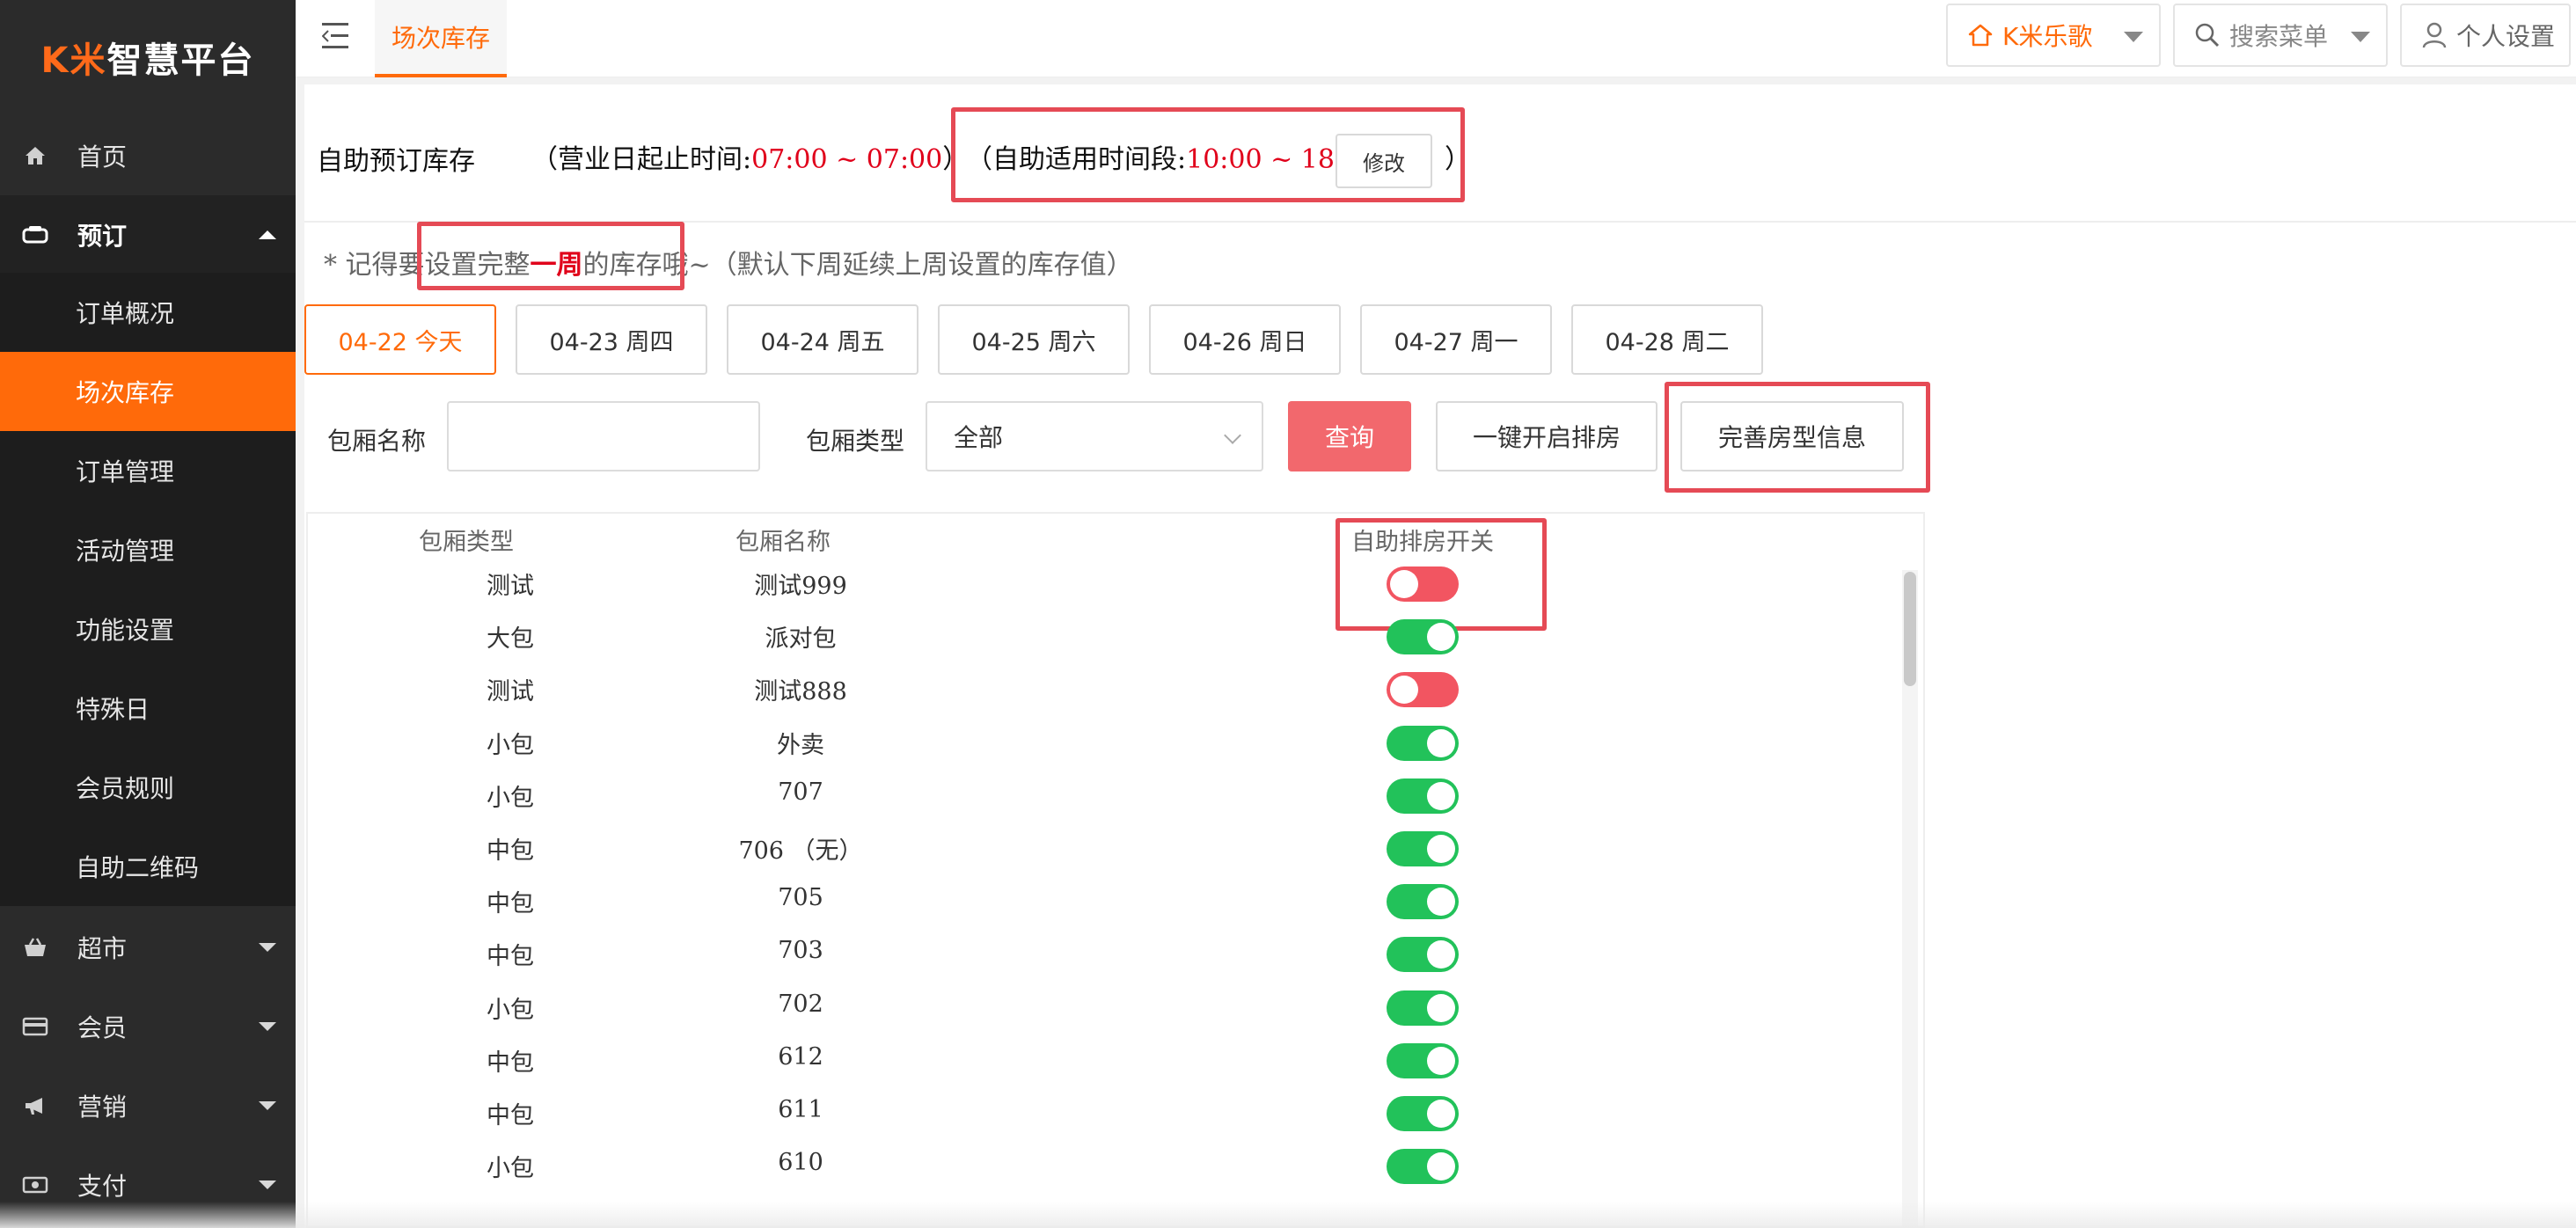  Describe the element at coordinates (102, 157) in the screenshot. I see `sidebar-item-label: 首页` at that location.